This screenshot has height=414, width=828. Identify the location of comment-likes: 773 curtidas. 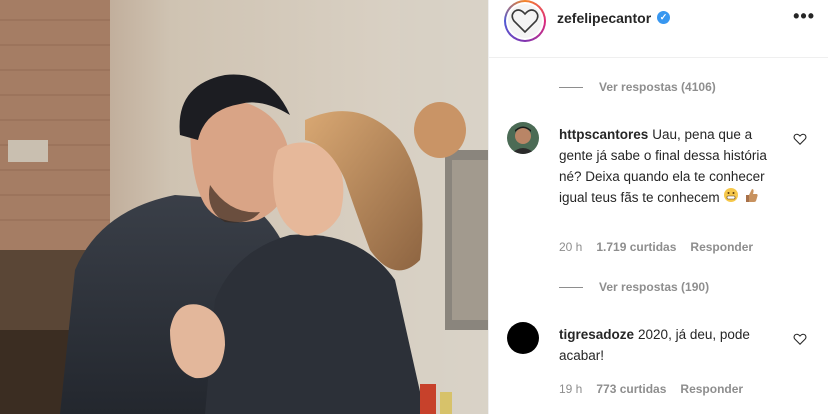
(631, 389).